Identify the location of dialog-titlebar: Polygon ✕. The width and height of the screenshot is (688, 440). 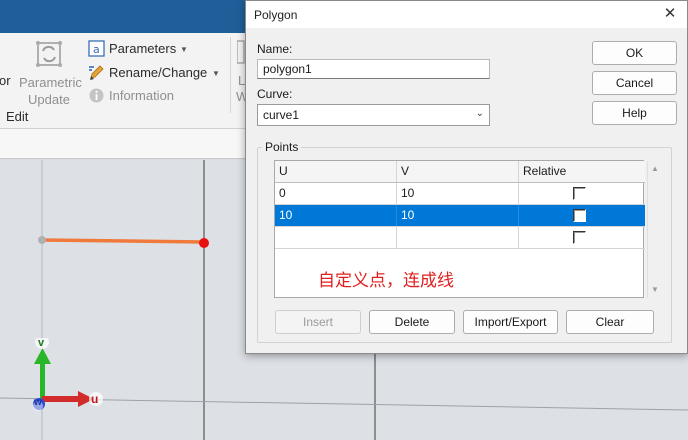
(466, 14).